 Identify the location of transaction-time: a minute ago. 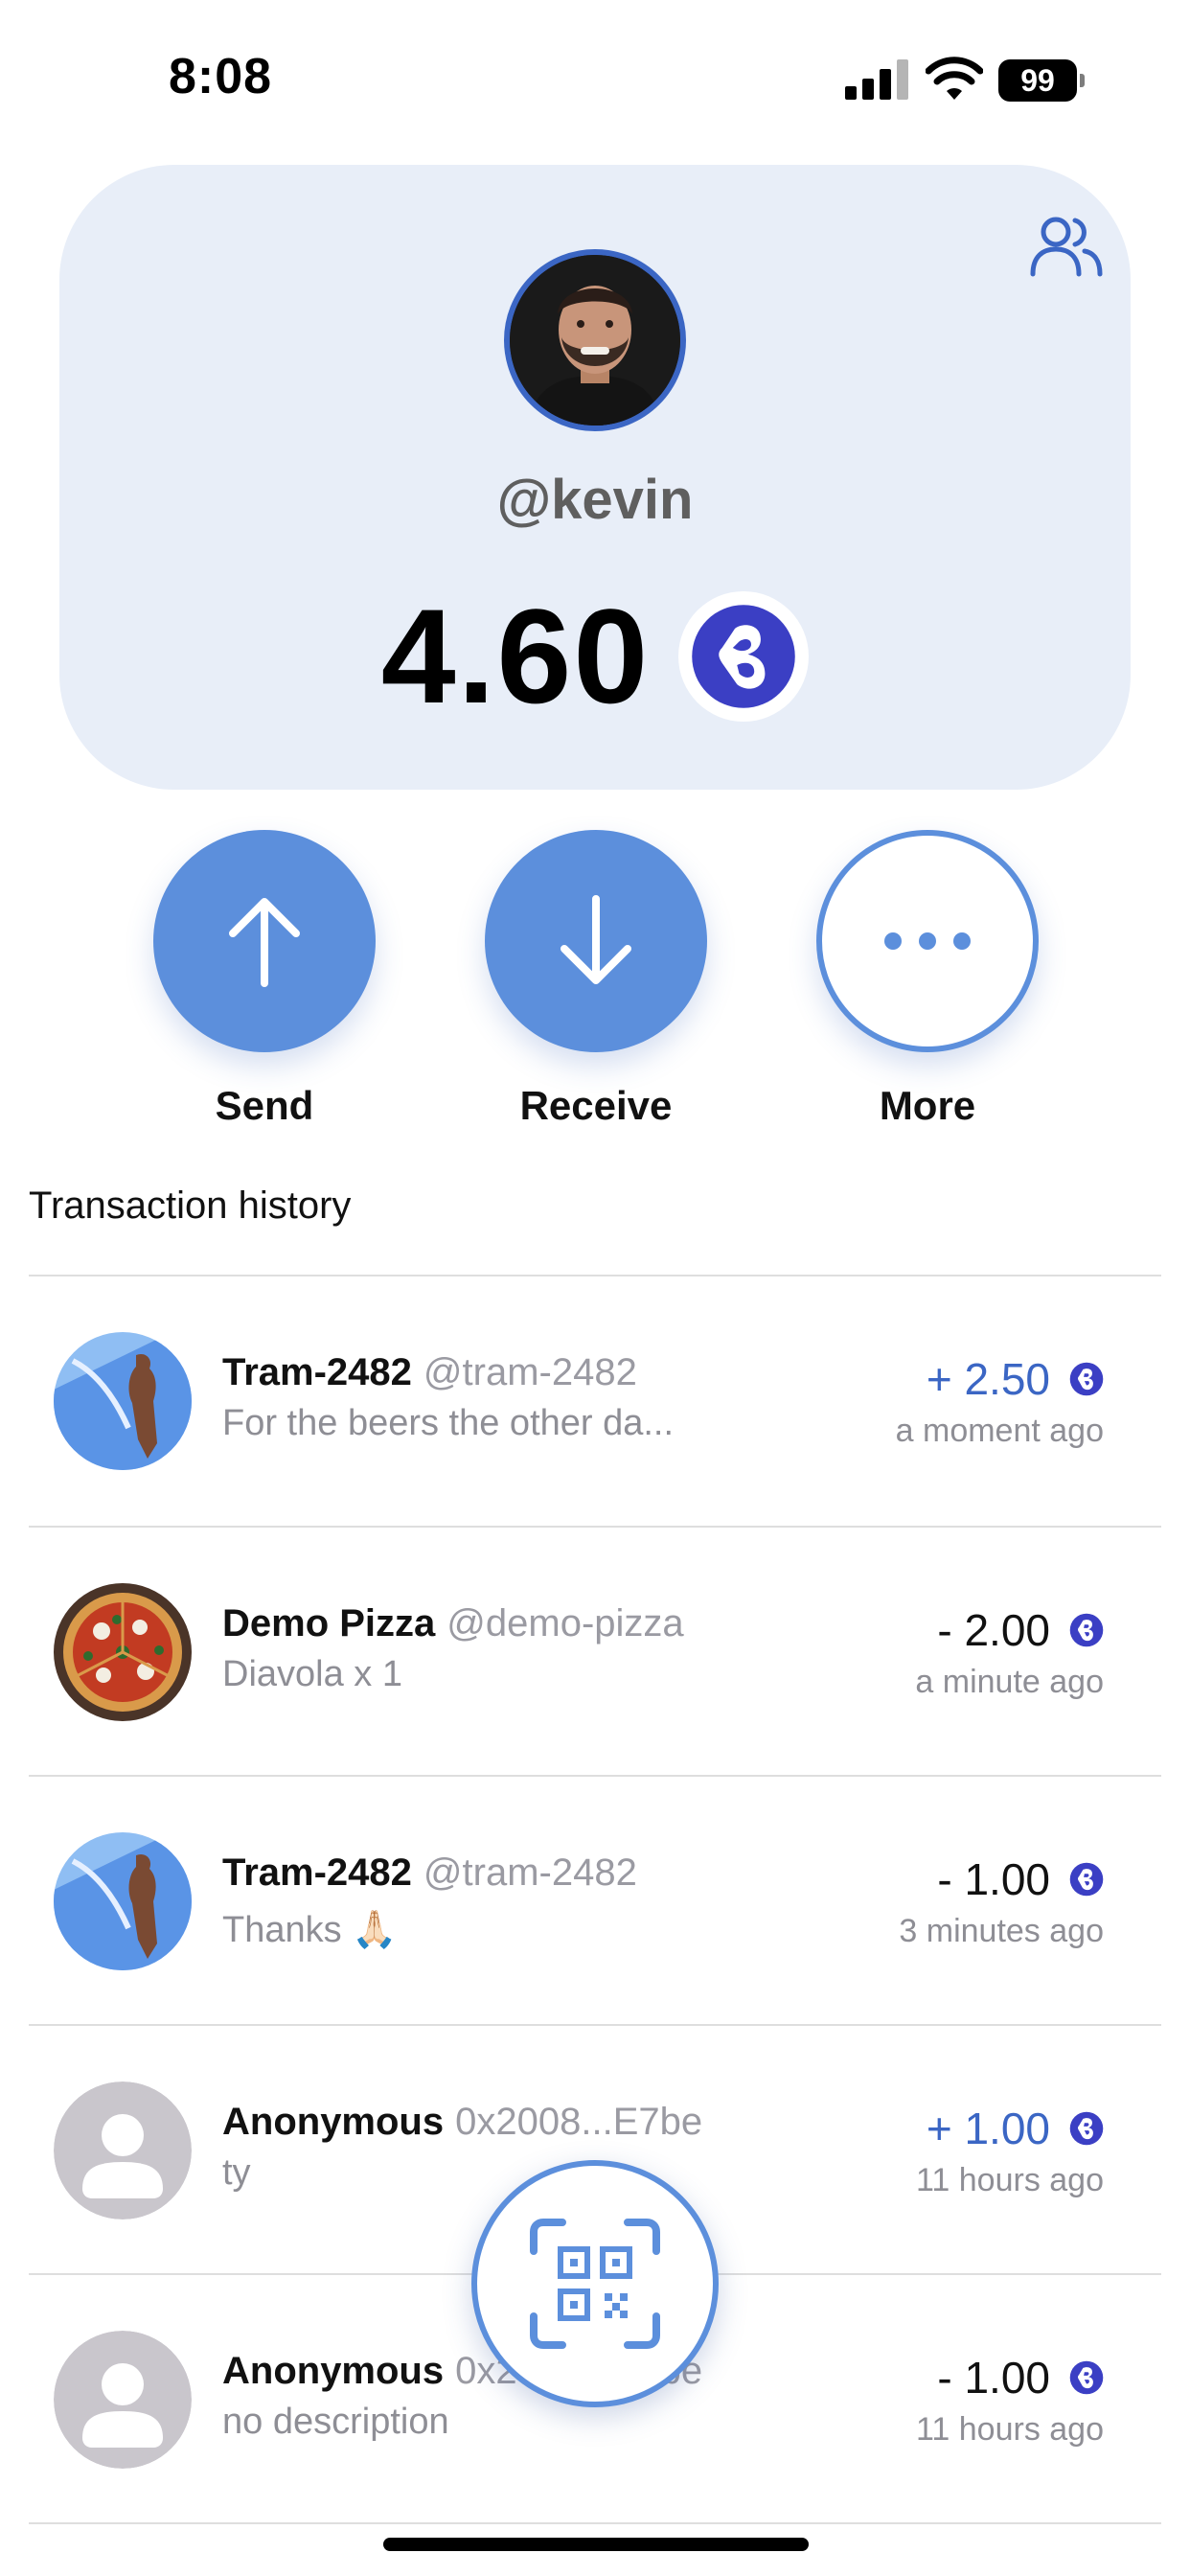
(1010, 1682).